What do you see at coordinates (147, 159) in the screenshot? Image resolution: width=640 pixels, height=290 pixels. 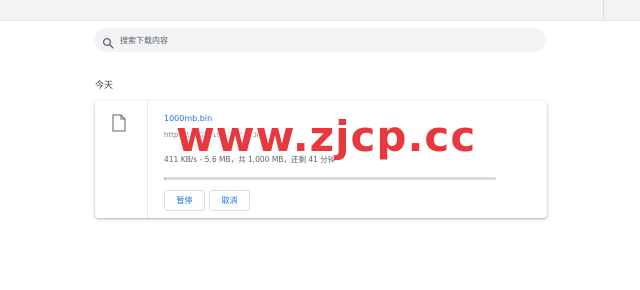 I see `card-divider` at bounding box center [147, 159].